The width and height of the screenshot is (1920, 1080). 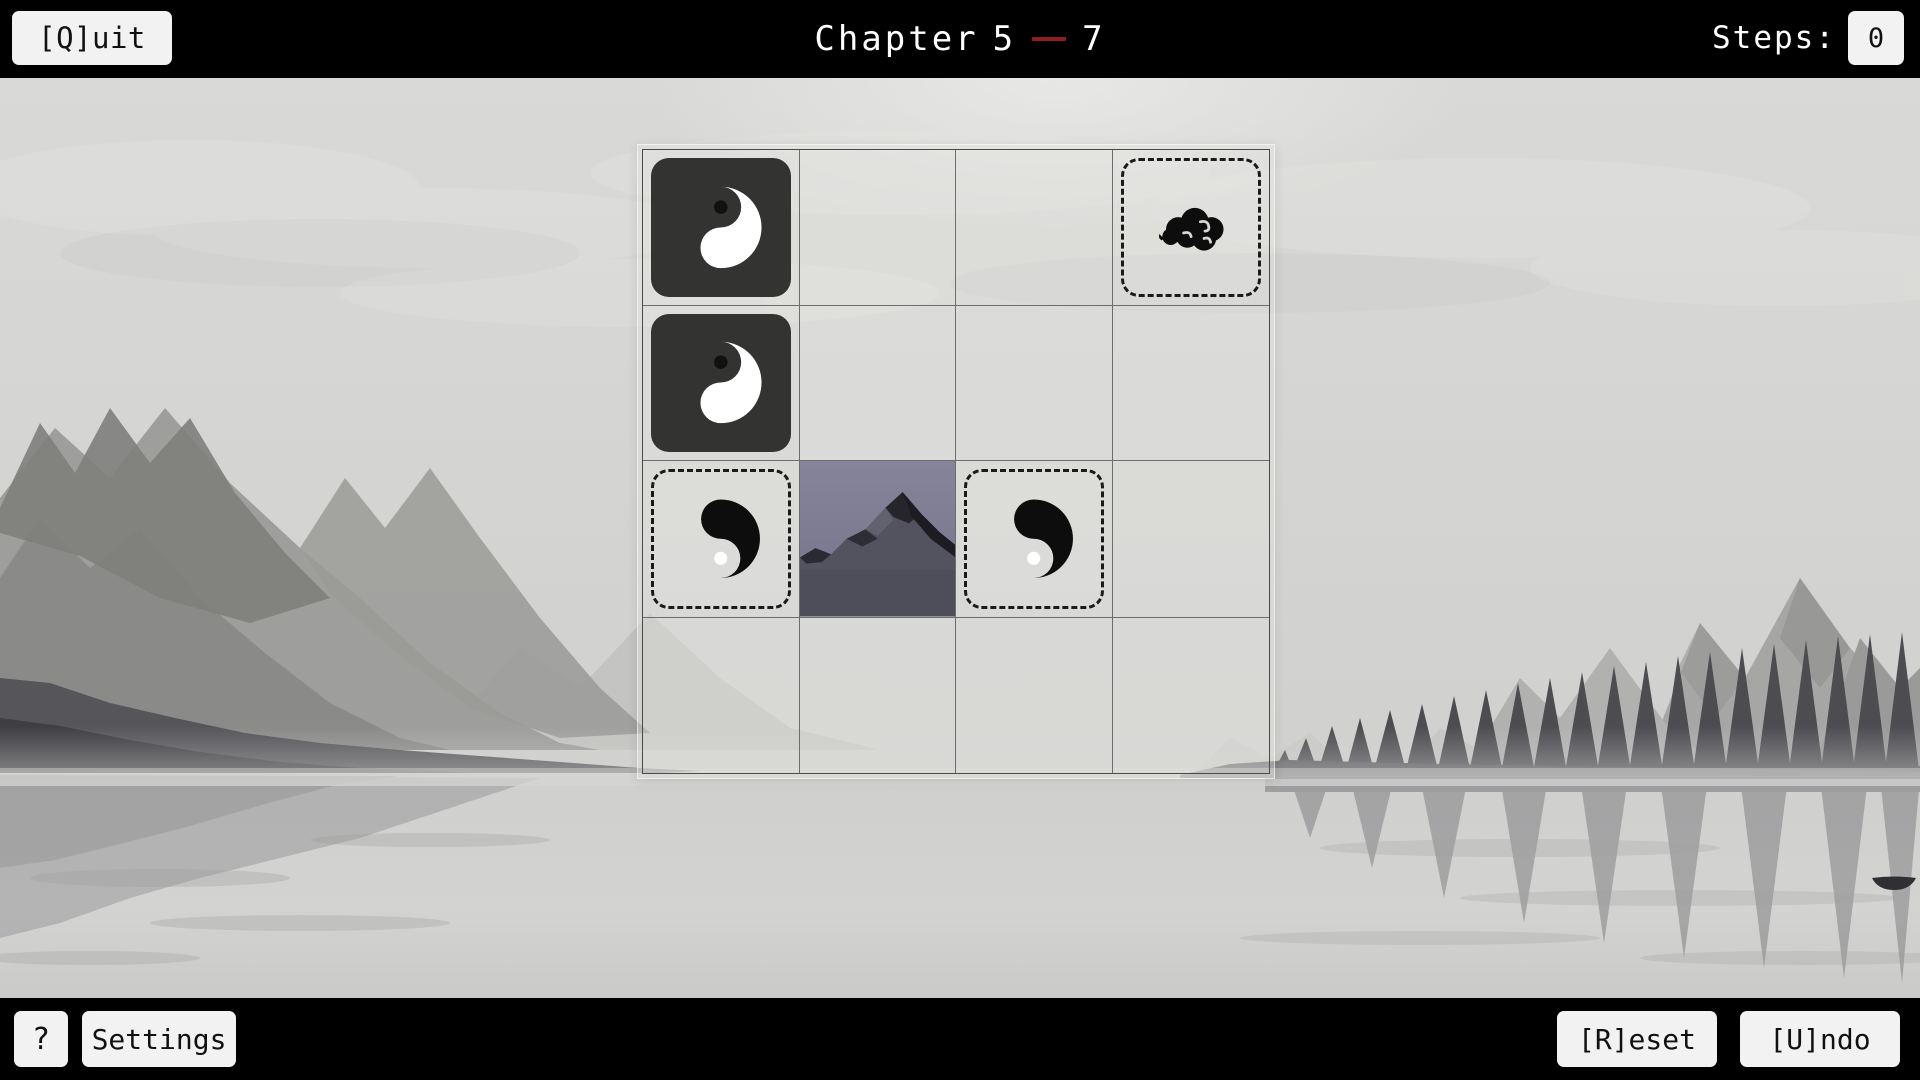 What do you see at coordinates (960, 1039) in the screenshot?
I see `bottom-bar: ? Settings [R]eset [U]ndo` at bounding box center [960, 1039].